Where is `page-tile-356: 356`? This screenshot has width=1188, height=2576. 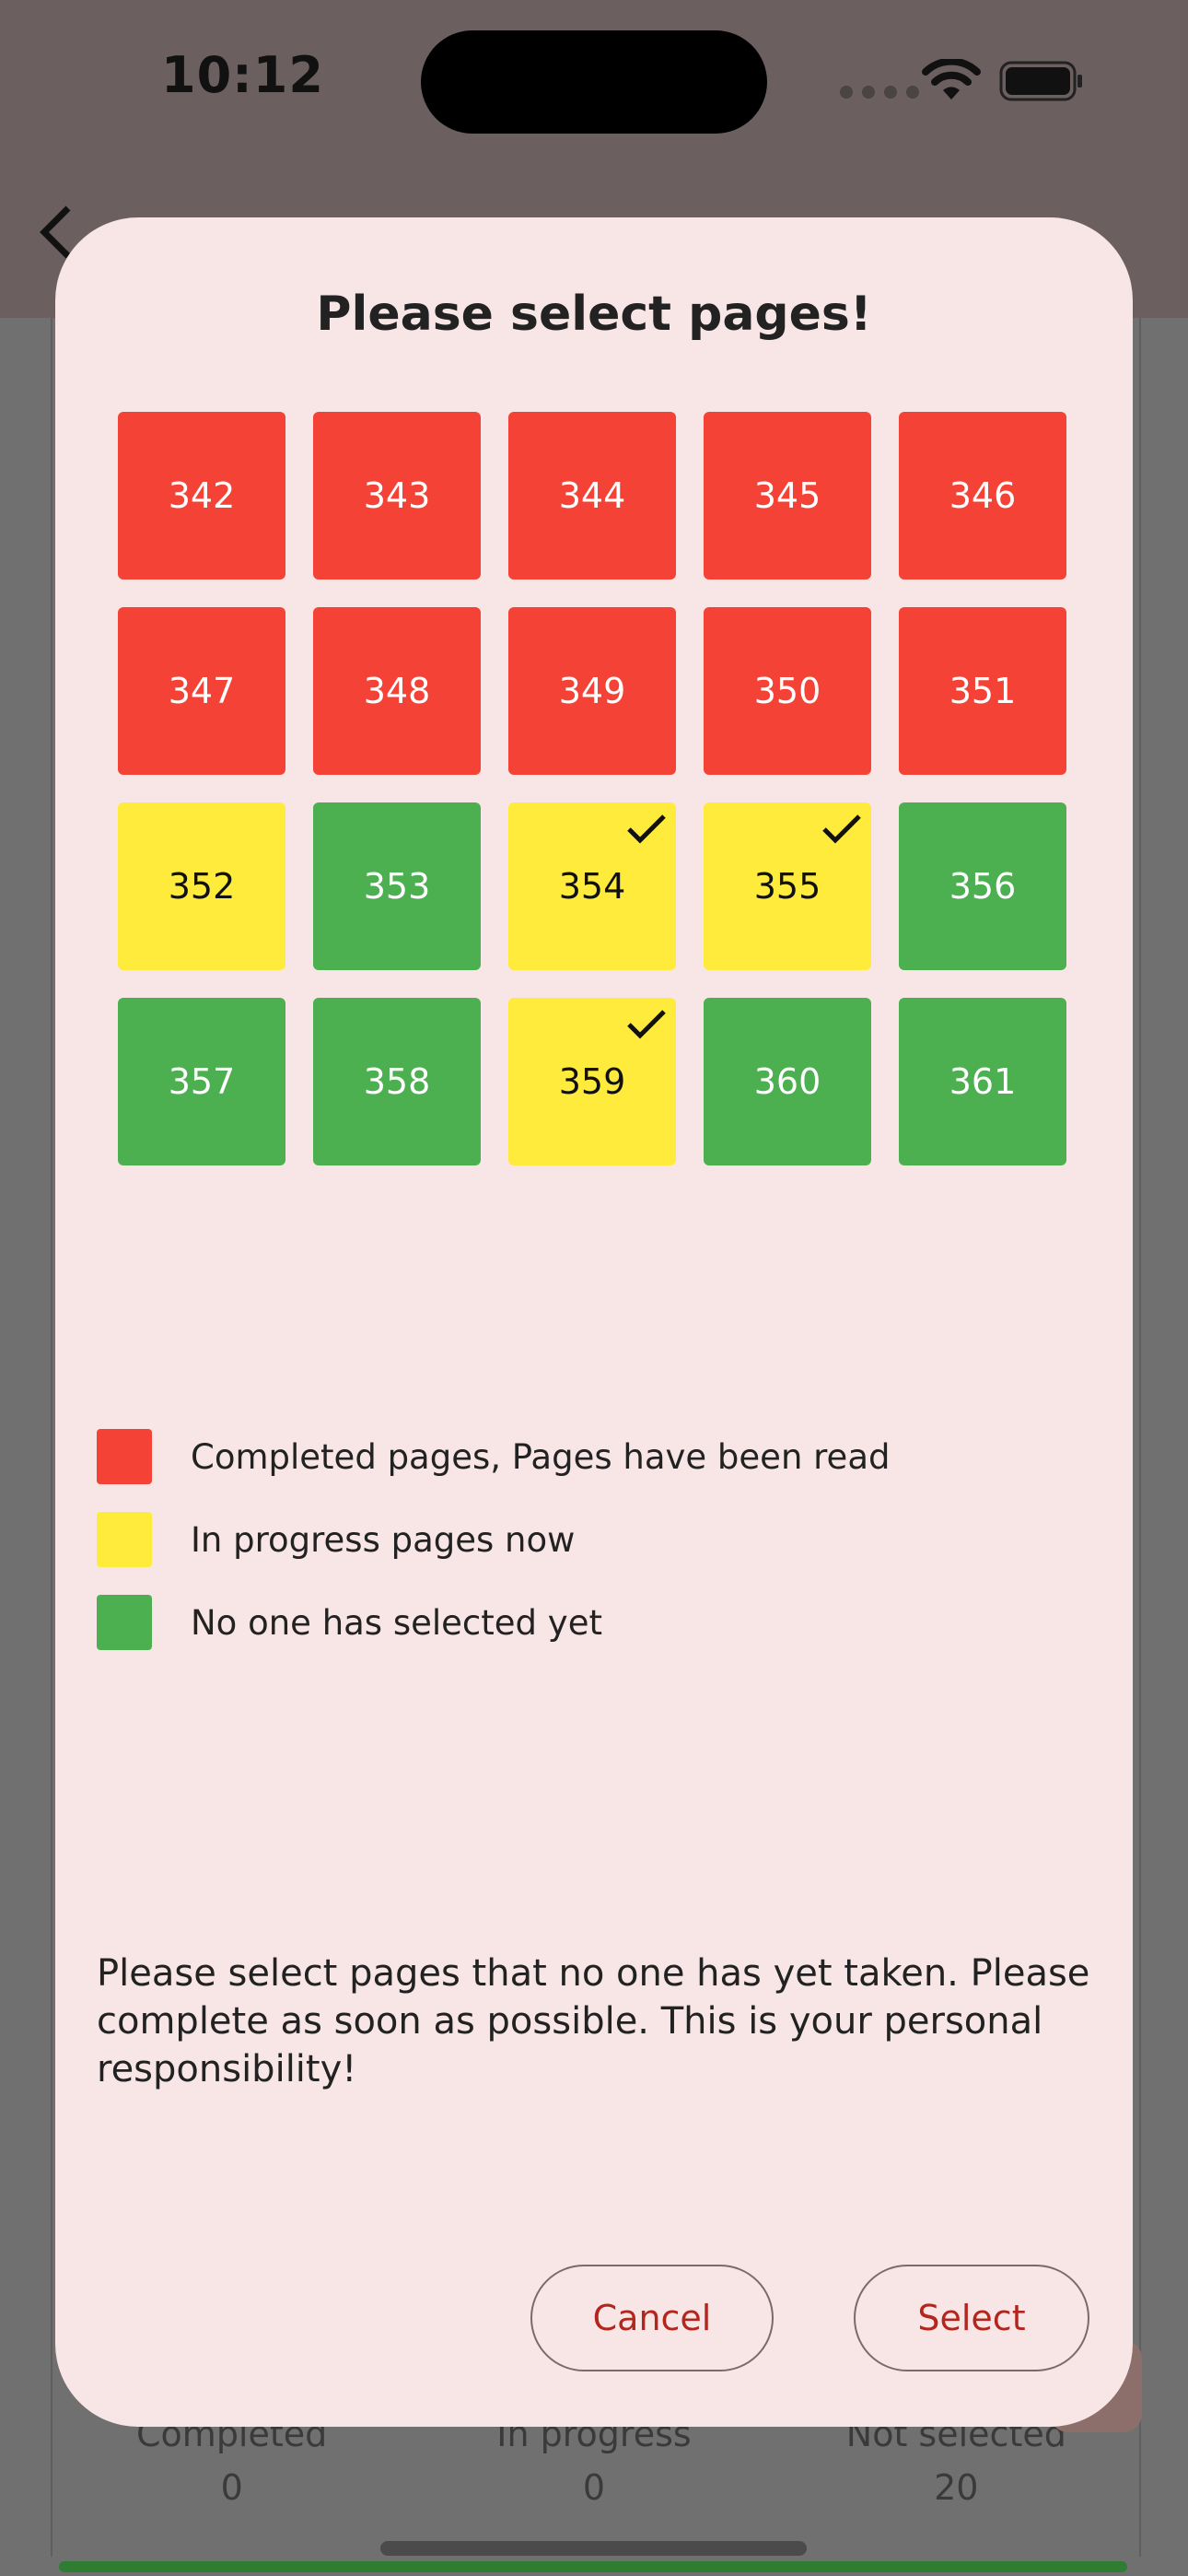
page-tile-356: 356 is located at coordinates (982, 886).